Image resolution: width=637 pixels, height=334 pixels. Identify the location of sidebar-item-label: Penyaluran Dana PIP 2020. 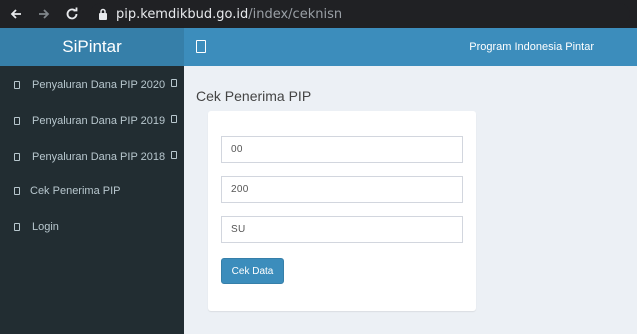
(99, 85).